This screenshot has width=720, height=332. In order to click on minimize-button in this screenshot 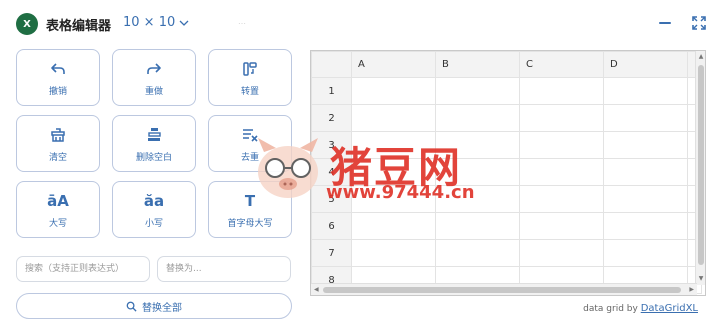, I will do `click(665, 23)`.